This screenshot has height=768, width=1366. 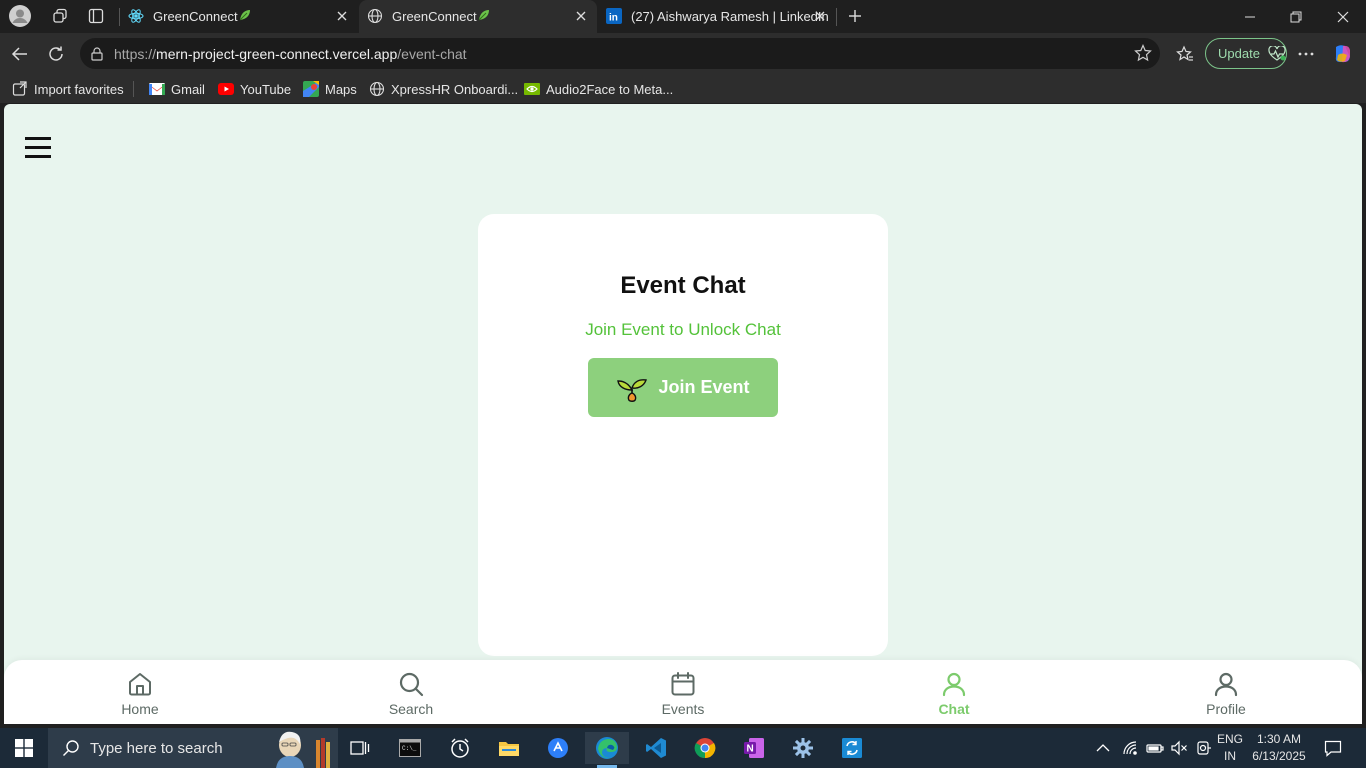 What do you see at coordinates (460, 748) in the screenshot?
I see `alarm-clock-icon` at bounding box center [460, 748].